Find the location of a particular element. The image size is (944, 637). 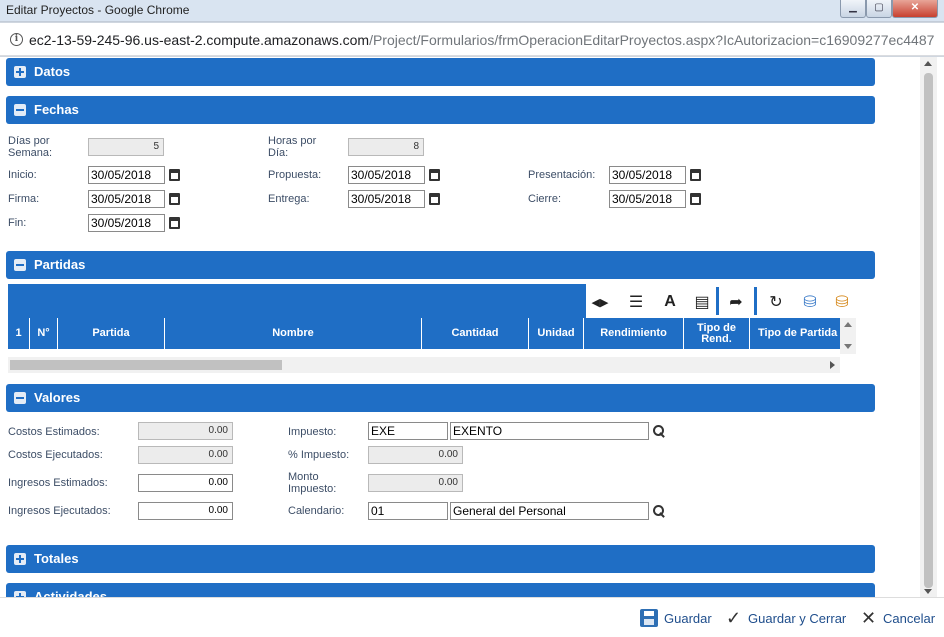

grid-toolbar: ◀▶ ☰ A ▤ ➦ ↻ ⛁ ⛁ is located at coordinates (723, 301).